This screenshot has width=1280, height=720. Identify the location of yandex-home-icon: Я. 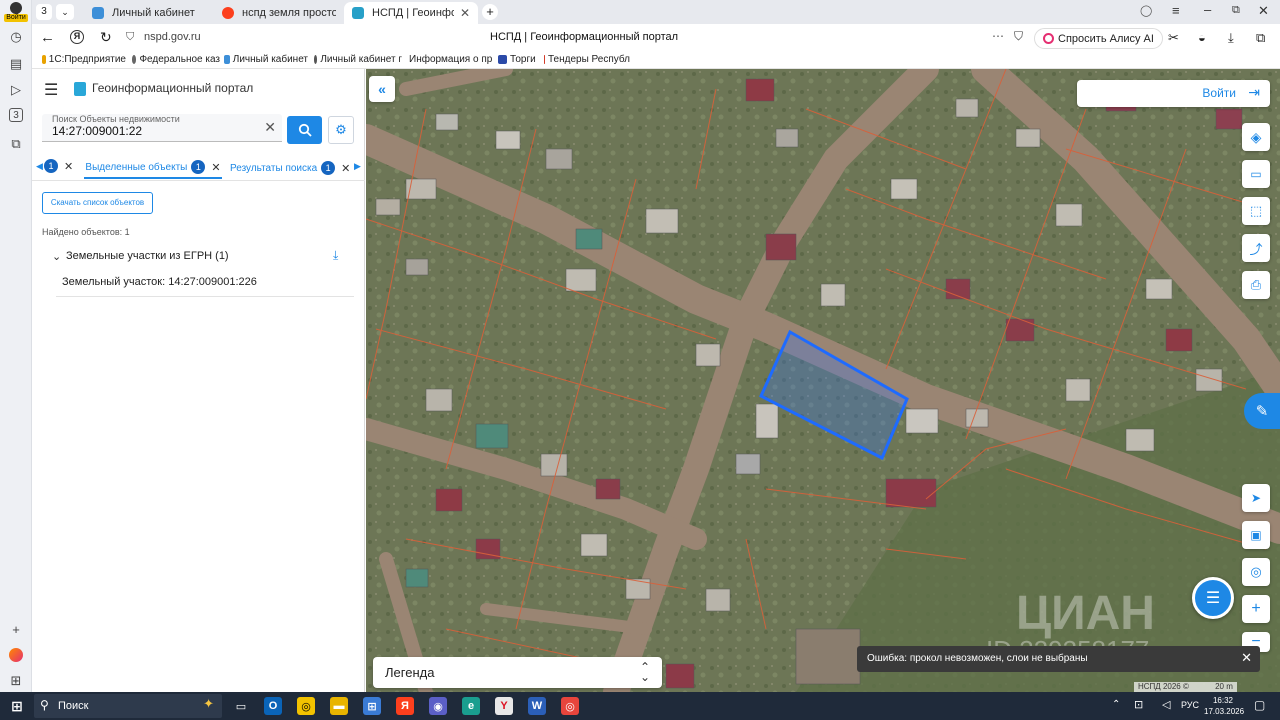
(77, 37).